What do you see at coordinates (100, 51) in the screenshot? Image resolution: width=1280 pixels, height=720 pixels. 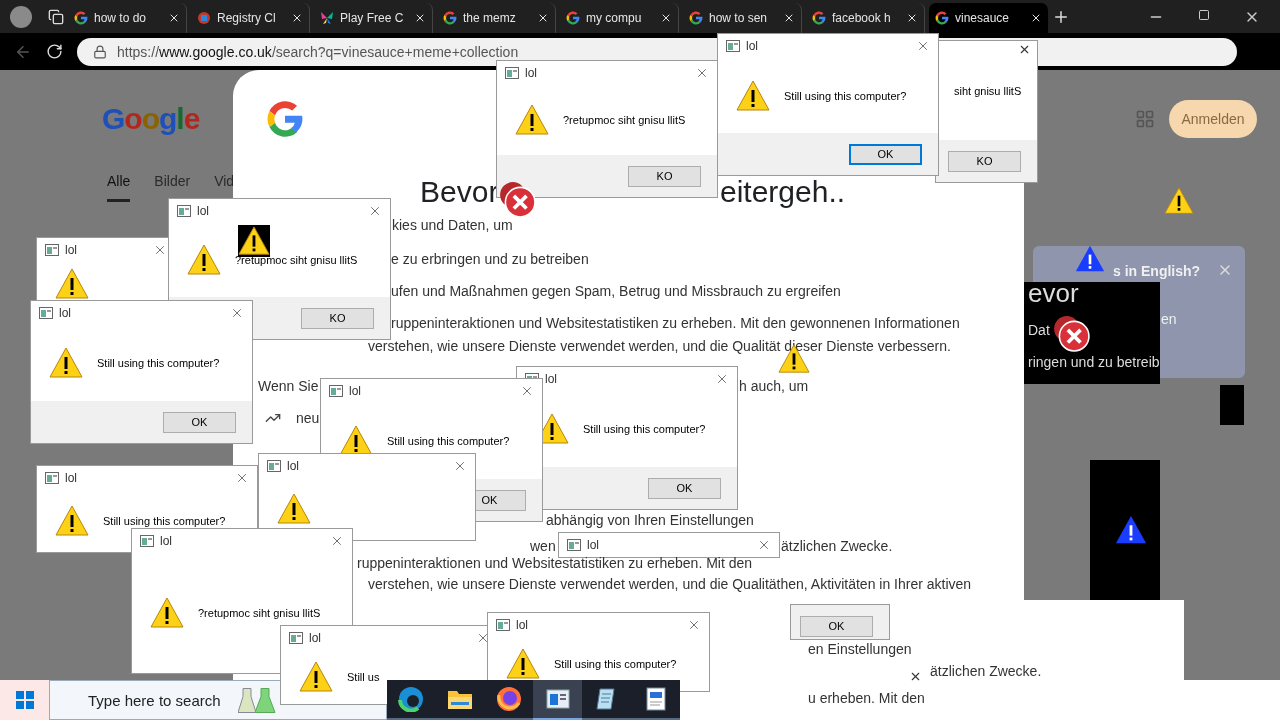 I see `lock-icon` at bounding box center [100, 51].